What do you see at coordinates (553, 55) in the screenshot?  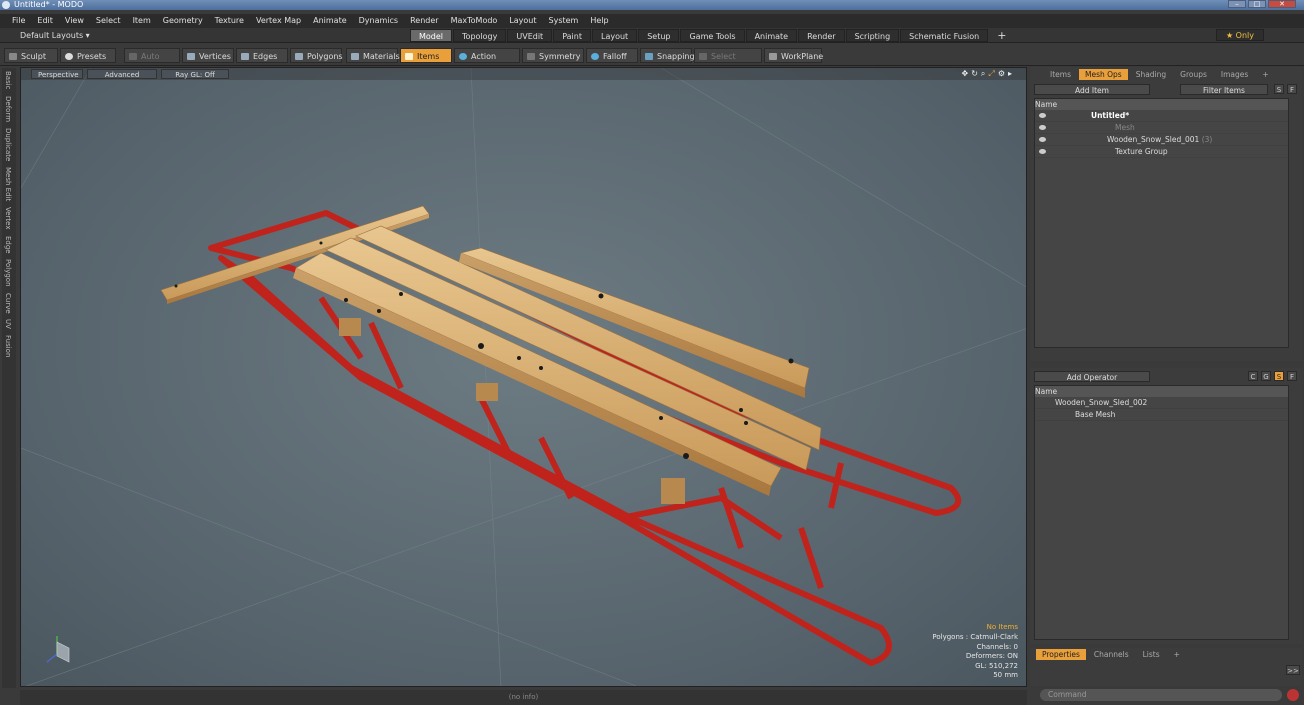 I see `symmetry-button: Symmetry` at bounding box center [553, 55].